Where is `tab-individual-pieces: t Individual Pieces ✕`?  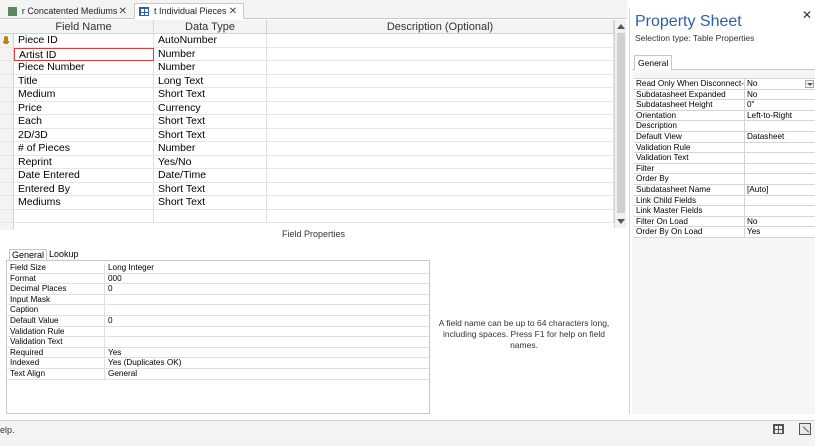 tab-individual-pieces: t Individual Pieces ✕ is located at coordinates (189, 11).